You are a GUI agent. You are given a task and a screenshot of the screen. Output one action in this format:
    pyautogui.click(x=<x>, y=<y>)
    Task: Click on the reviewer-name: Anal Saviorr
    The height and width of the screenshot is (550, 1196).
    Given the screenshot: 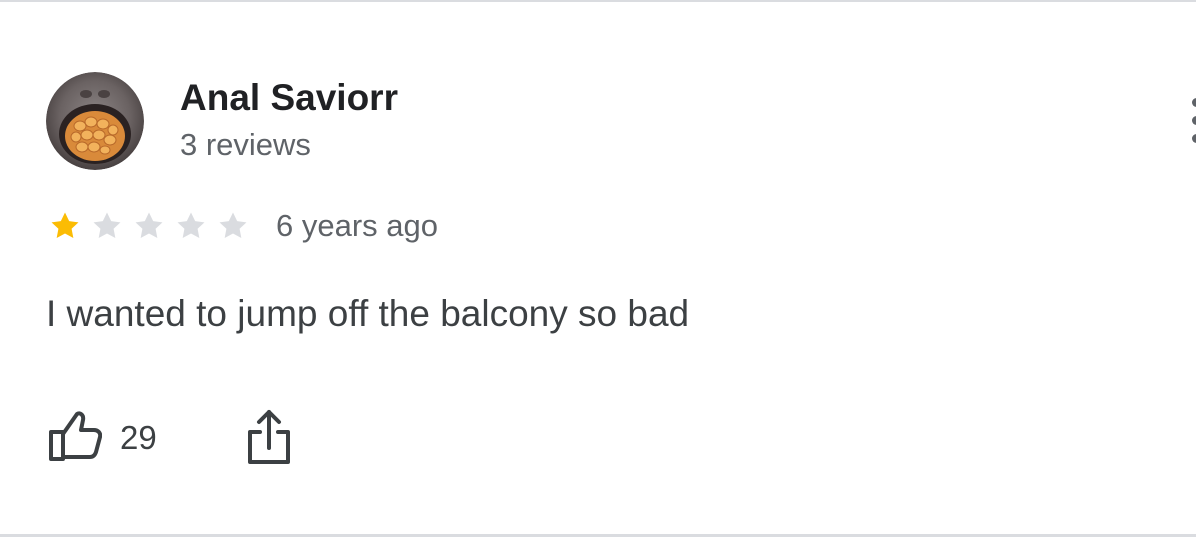 What is the action you would take?
    pyautogui.click(x=289, y=98)
    